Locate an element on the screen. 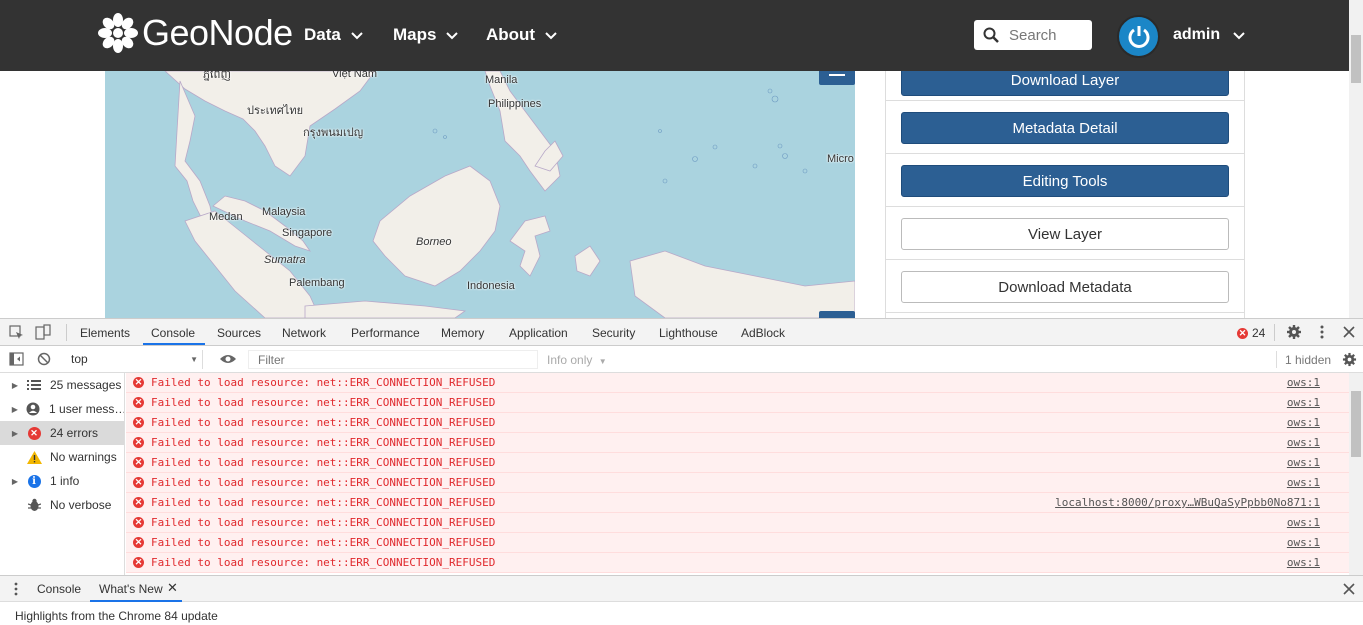  map-label-medan: Medan is located at coordinates (226, 217).